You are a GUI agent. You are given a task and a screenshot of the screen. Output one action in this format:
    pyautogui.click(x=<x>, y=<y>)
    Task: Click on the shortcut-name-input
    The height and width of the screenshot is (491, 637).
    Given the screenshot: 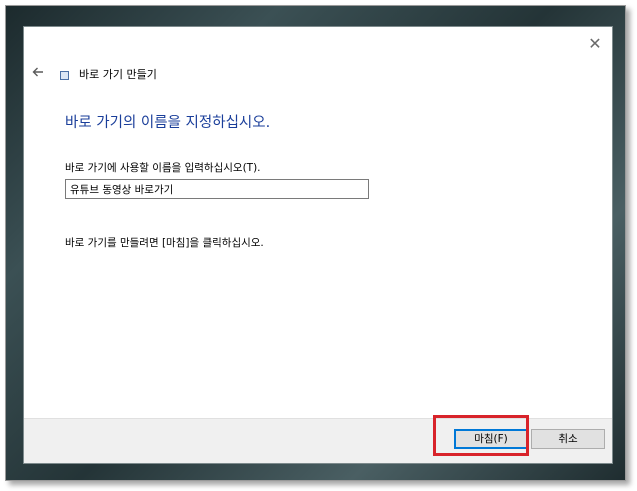 What is the action you would take?
    pyautogui.click(x=217, y=189)
    